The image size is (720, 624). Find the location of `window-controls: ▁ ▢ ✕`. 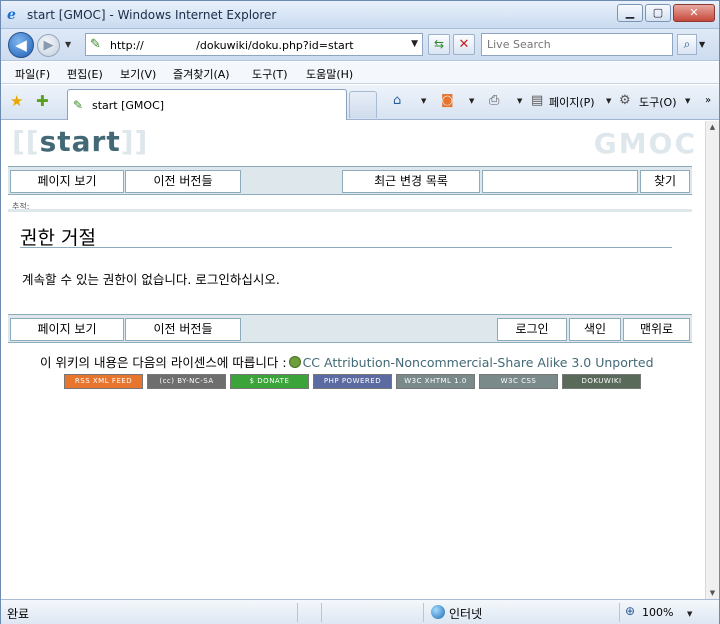

window-controls: ▁ ▢ ✕ is located at coordinates (666, 13).